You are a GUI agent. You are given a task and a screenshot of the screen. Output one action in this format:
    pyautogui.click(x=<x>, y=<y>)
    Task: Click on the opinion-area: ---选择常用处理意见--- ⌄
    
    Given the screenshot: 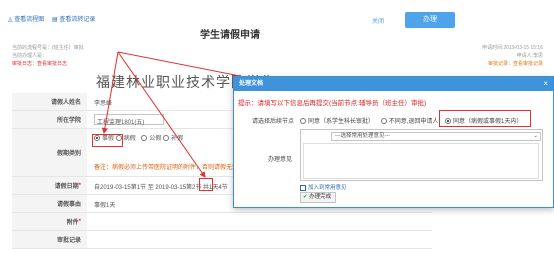 What is the action you would take?
    pyautogui.click(x=421, y=155)
    